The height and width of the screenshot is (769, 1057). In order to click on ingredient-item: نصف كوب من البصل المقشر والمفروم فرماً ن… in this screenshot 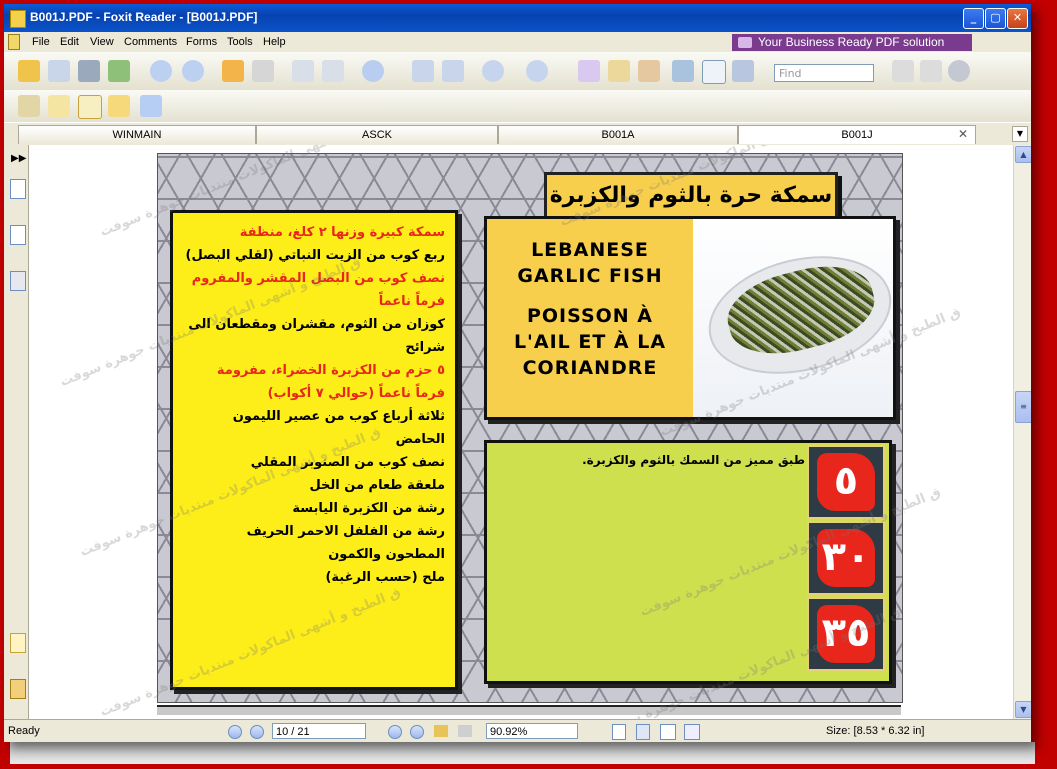, I will do `click(318, 290)`.